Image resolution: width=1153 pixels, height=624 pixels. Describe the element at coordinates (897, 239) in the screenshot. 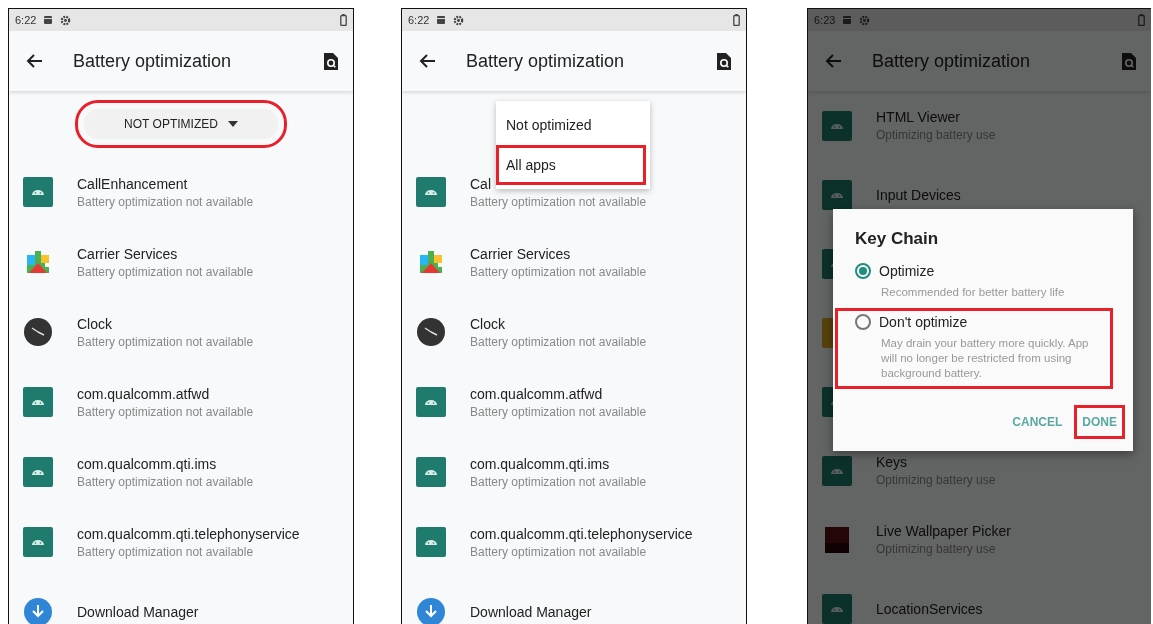

I see `dialog-title: Key Chain` at that location.